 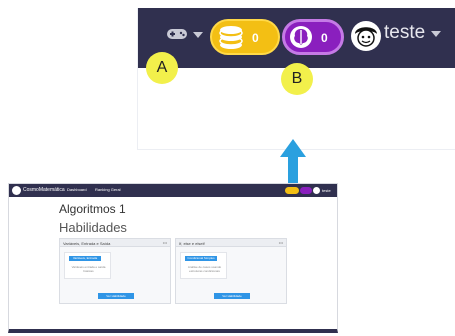 I want to click on marker-a: A, so click(x=162, y=68).